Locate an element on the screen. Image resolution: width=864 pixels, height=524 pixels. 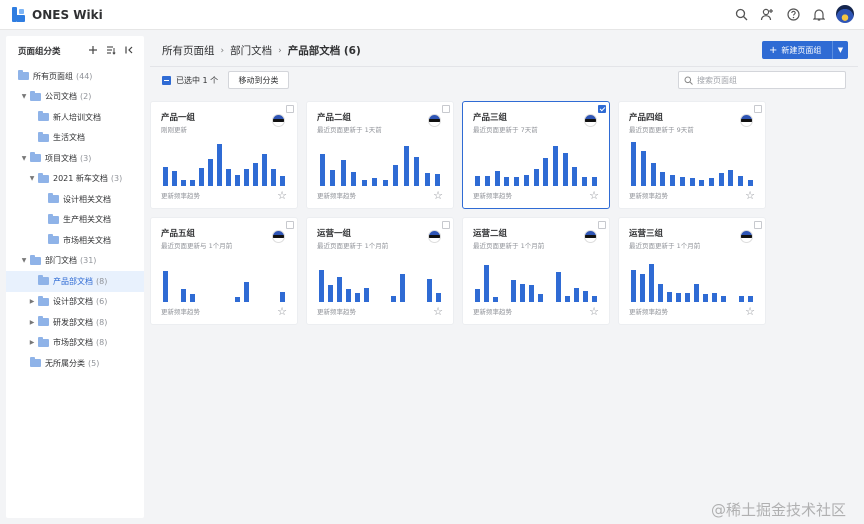
sidebar-item-count: (2) is located at coordinates (86, 97).